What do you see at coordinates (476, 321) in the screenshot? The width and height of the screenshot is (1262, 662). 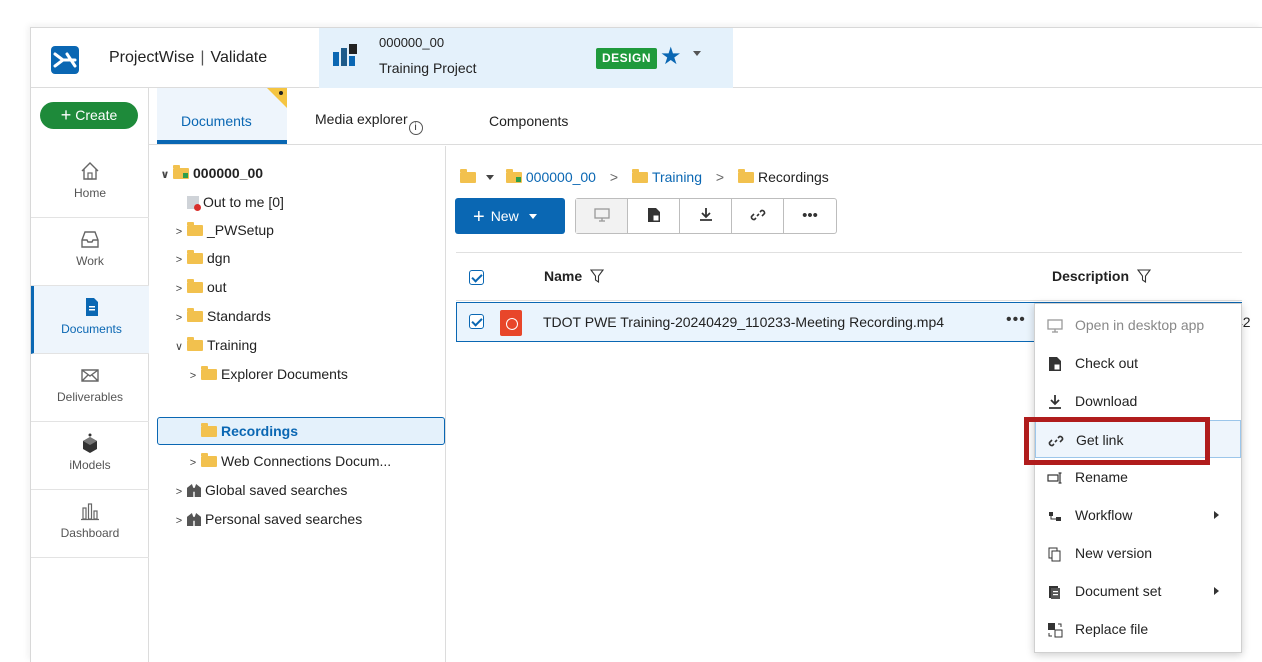 I see `row-checkbox` at bounding box center [476, 321].